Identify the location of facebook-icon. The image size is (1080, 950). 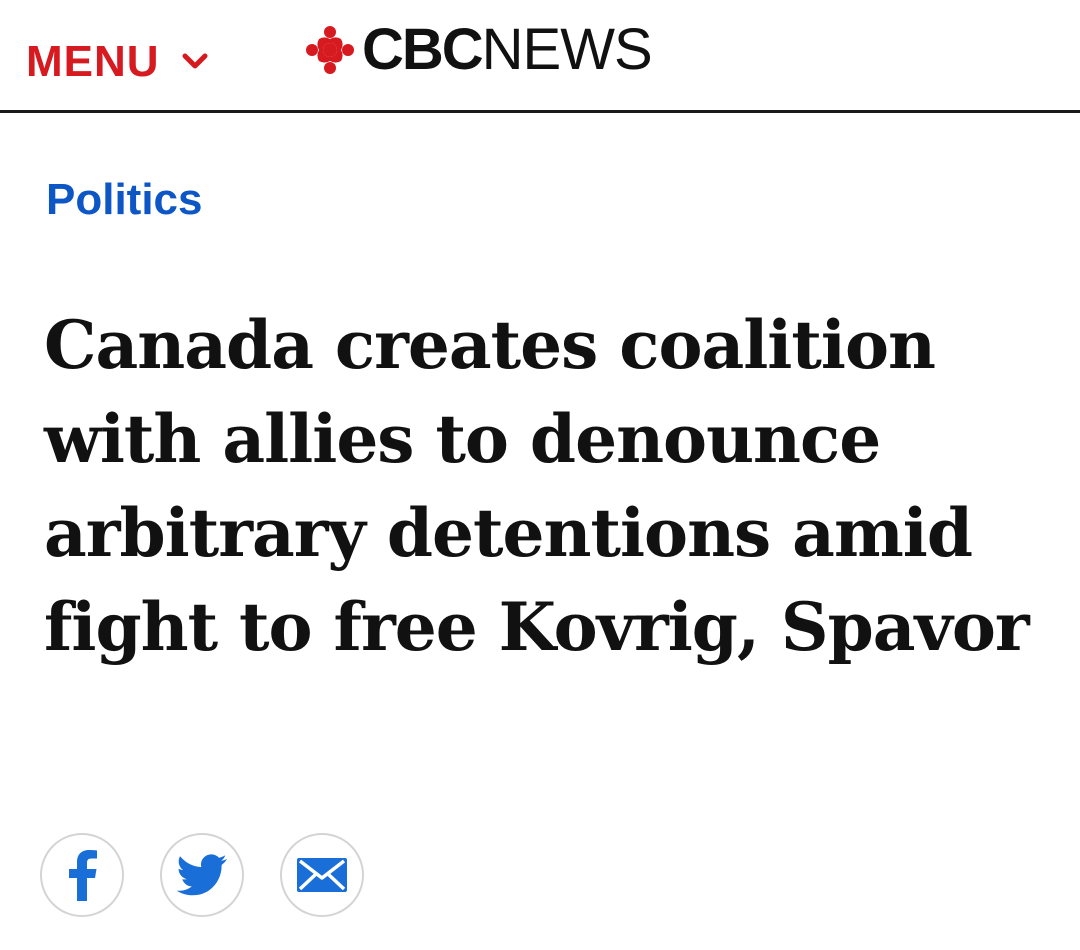
(82, 875).